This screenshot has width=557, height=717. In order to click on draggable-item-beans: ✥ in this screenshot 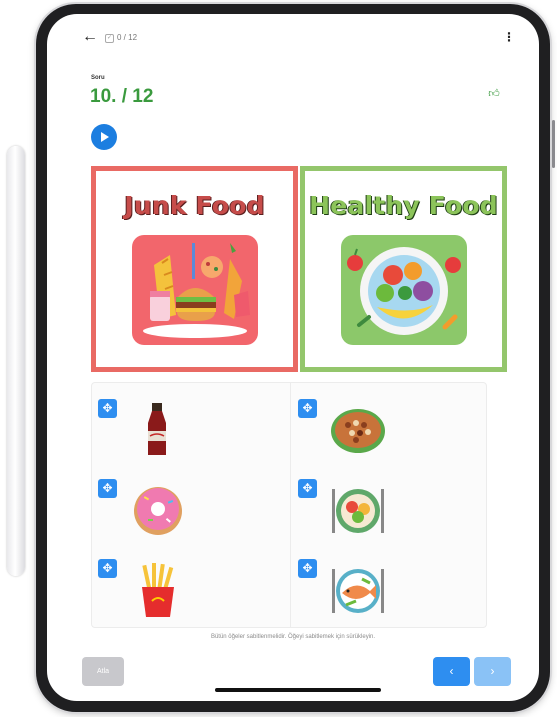, I will do `click(348, 430)`.